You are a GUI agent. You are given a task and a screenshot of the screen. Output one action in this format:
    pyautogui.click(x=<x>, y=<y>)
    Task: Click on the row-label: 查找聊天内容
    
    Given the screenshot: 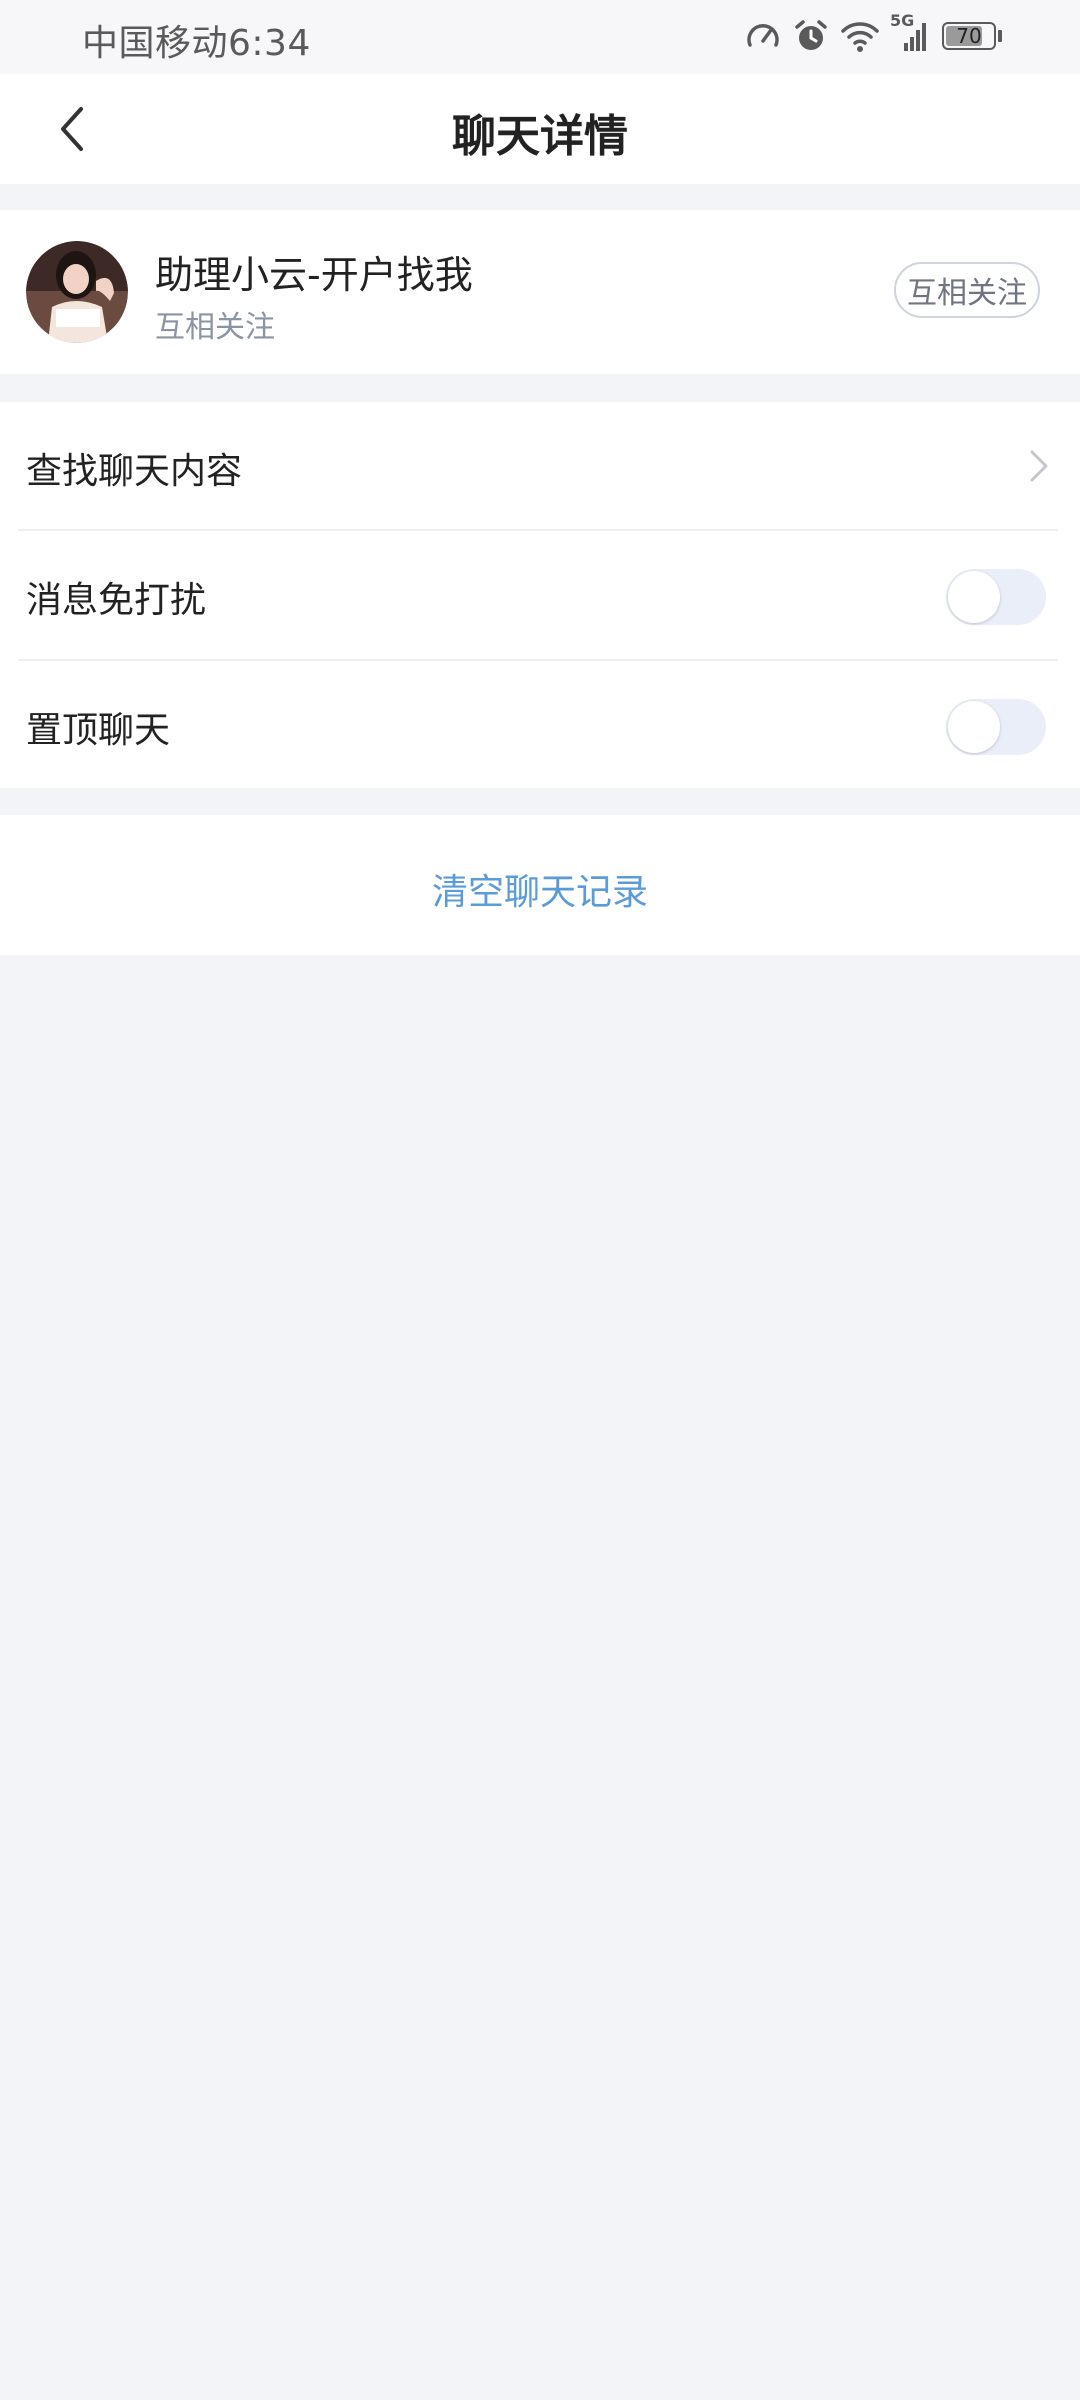 What is the action you would take?
    pyautogui.click(x=134, y=471)
    